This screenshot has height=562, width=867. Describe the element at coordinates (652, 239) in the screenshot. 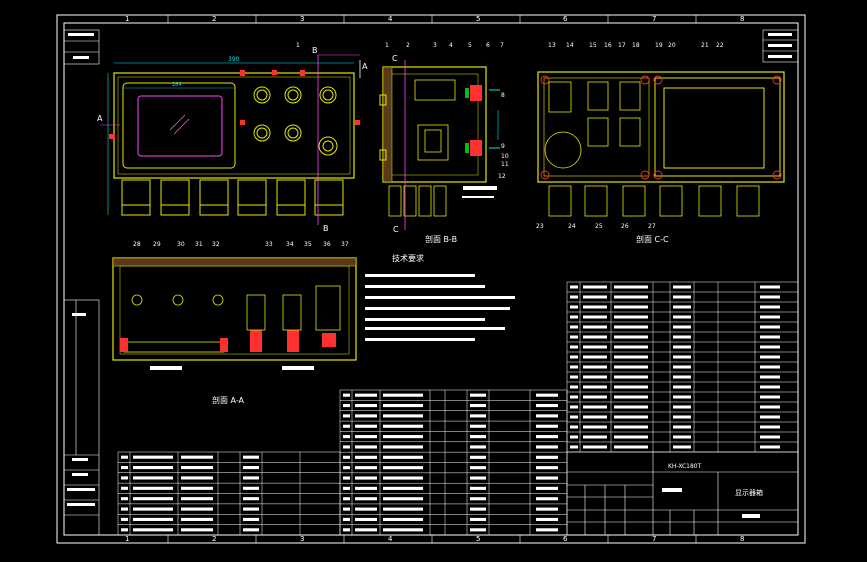

I see `section-cc-title: 剖面 C-C` at that location.